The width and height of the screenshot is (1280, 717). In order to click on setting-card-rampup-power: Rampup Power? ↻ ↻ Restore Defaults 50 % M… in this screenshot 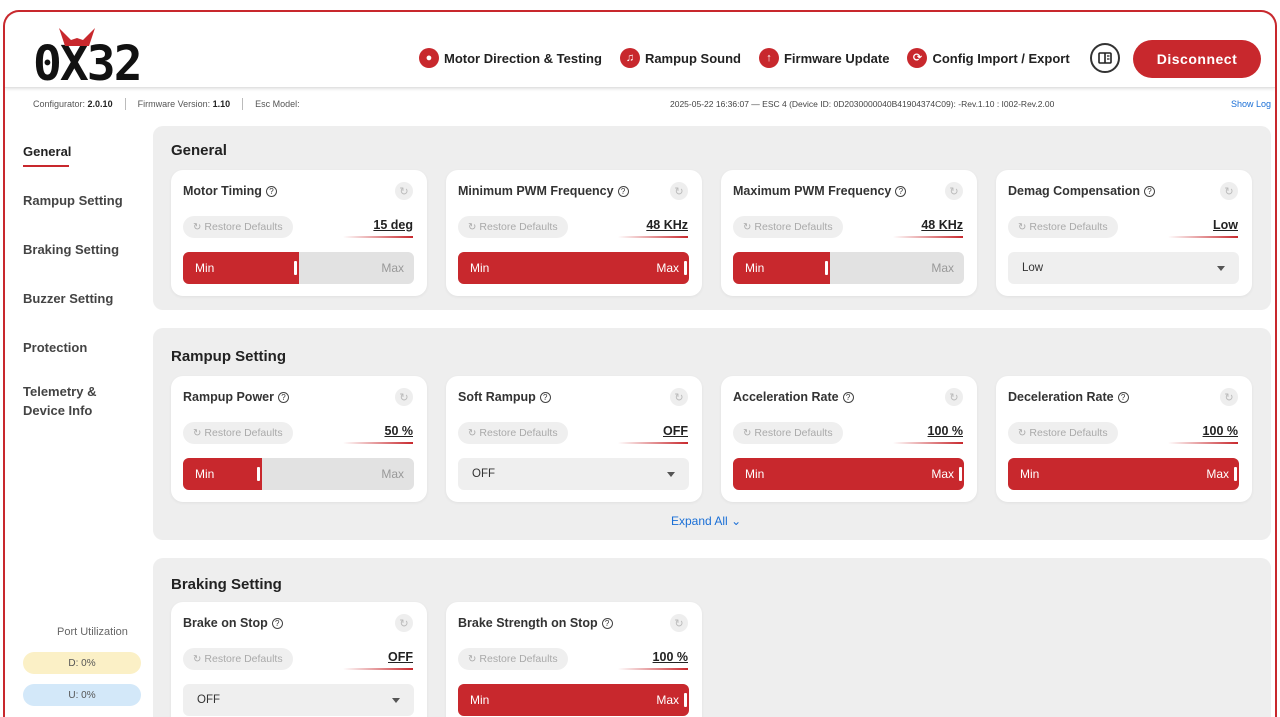, I will do `click(299, 439)`.